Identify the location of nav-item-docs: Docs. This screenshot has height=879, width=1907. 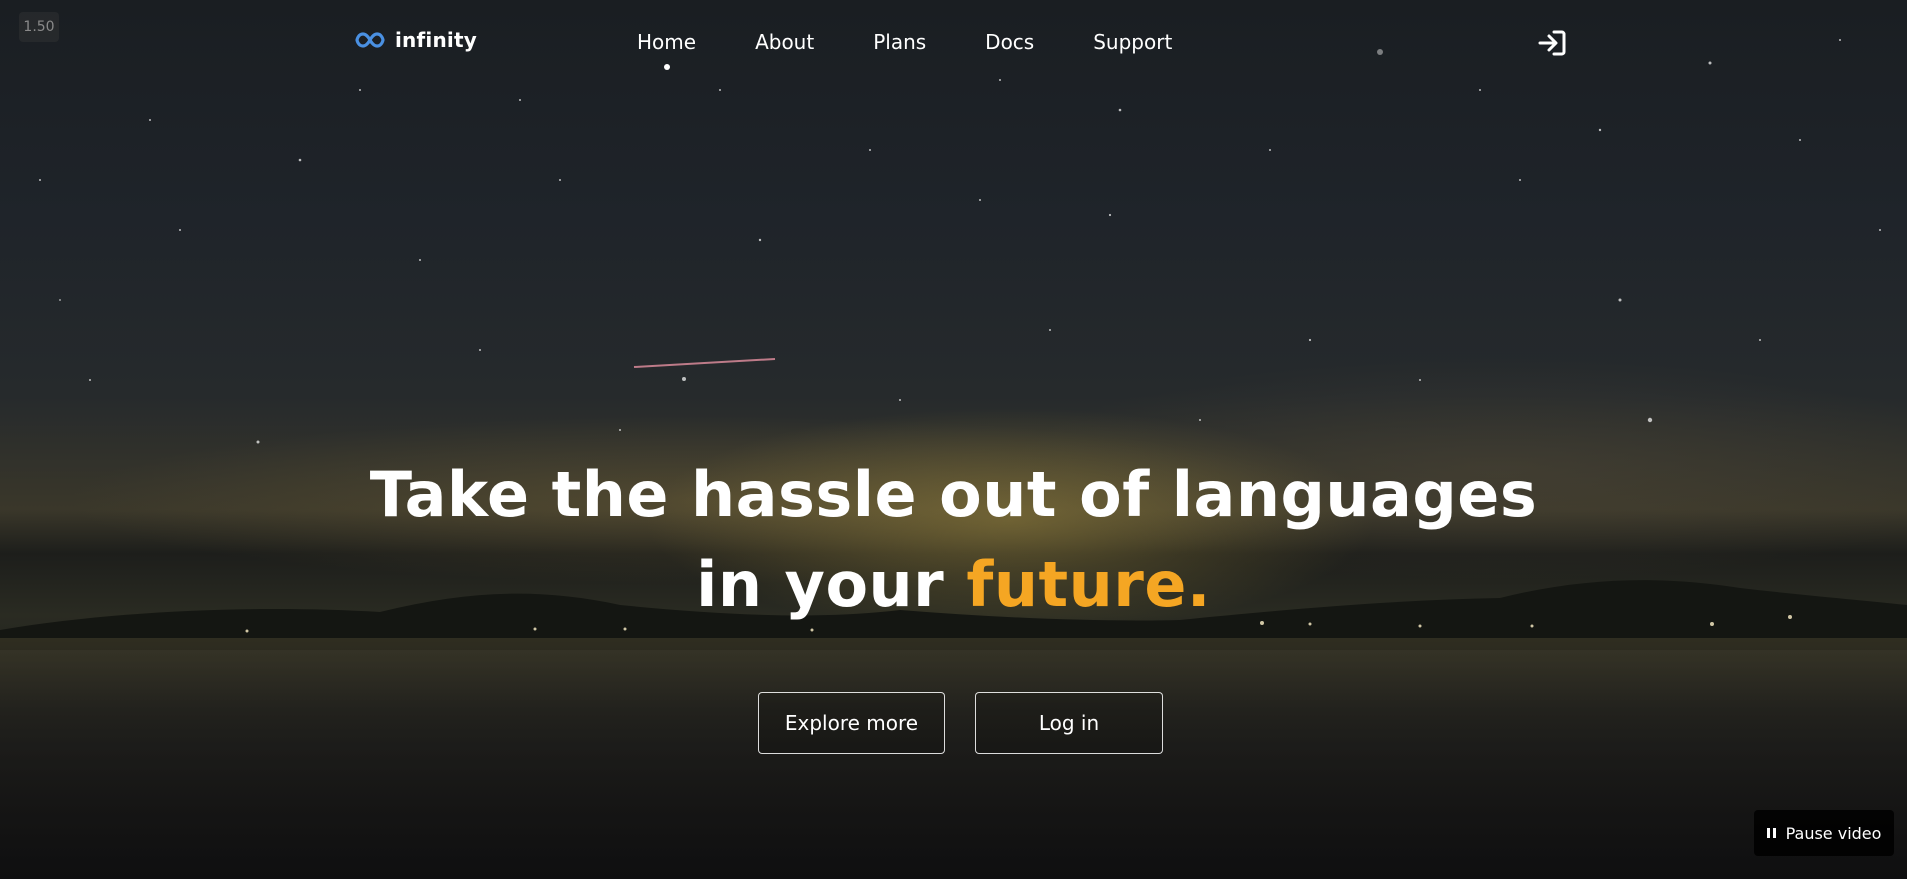
(1009, 42).